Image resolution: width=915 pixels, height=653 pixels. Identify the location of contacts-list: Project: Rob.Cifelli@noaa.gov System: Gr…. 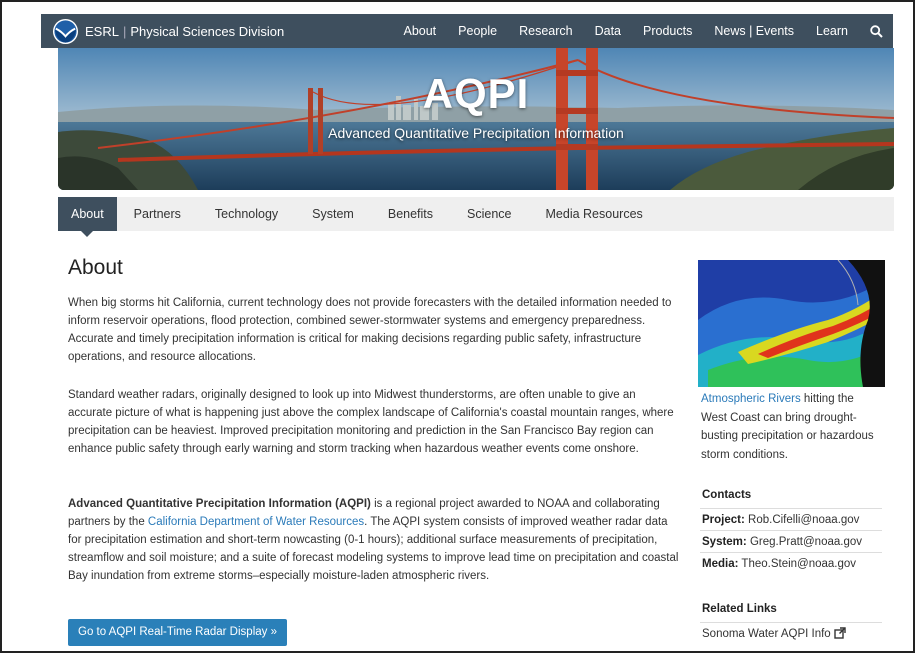
(791, 541).